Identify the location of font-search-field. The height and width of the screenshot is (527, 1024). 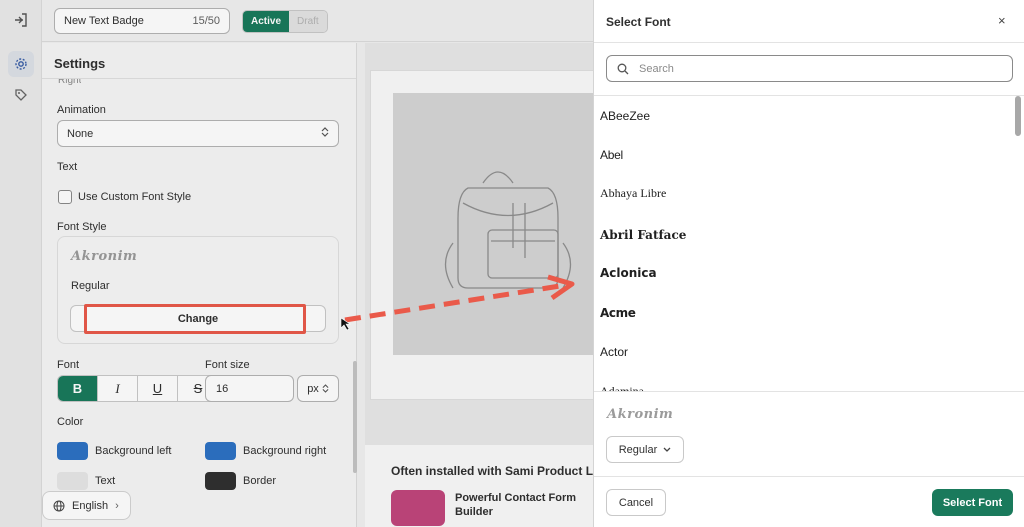
(809, 68).